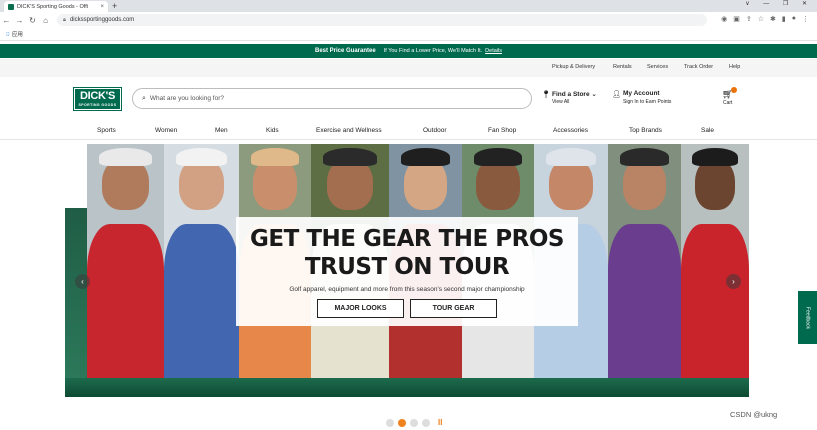  I want to click on utility-link-services: Services, so click(657, 67).